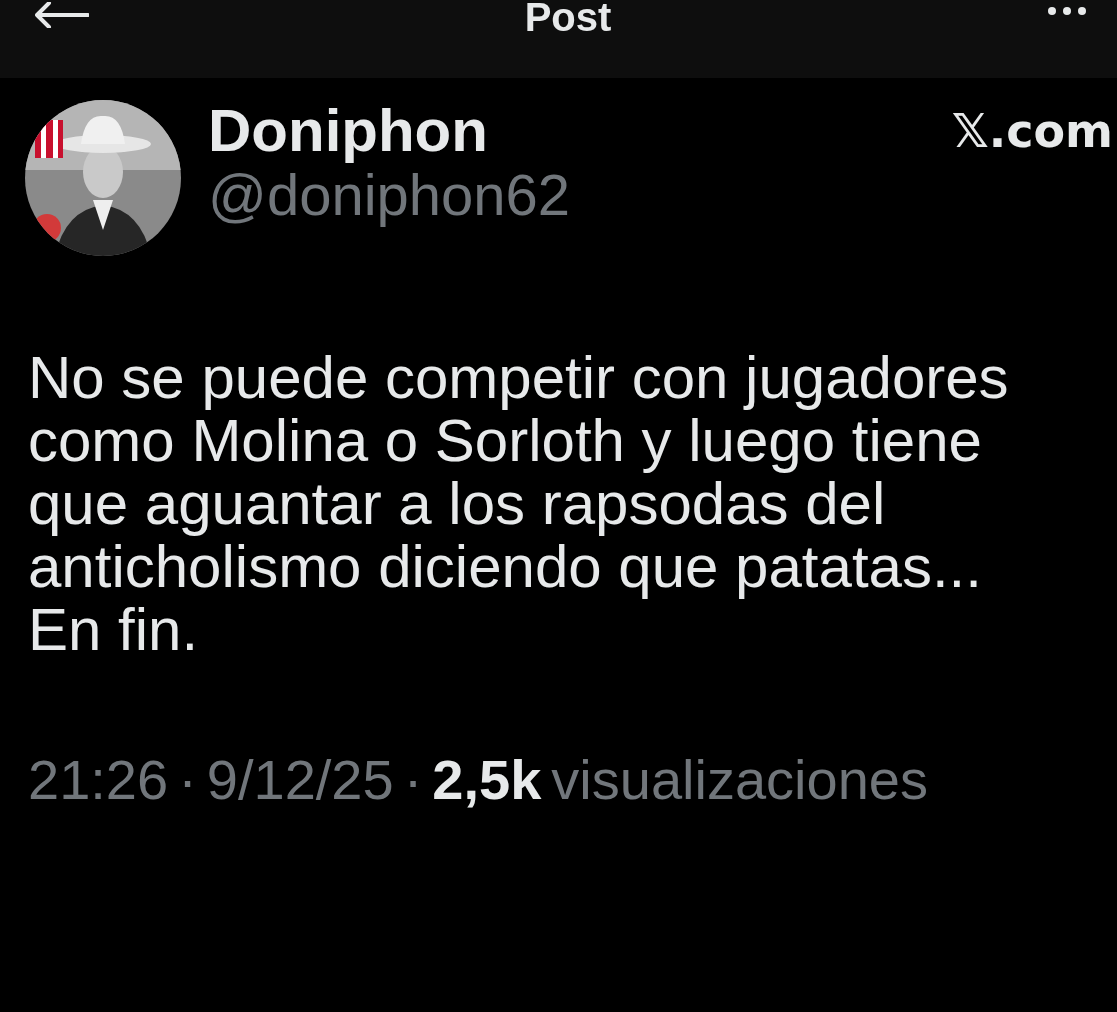 The height and width of the screenshot is (1012, 1117). What do you see at coordinates (568, 20) in the screenshot?
I see `page-title: Post` at bounding box center [568, 20].